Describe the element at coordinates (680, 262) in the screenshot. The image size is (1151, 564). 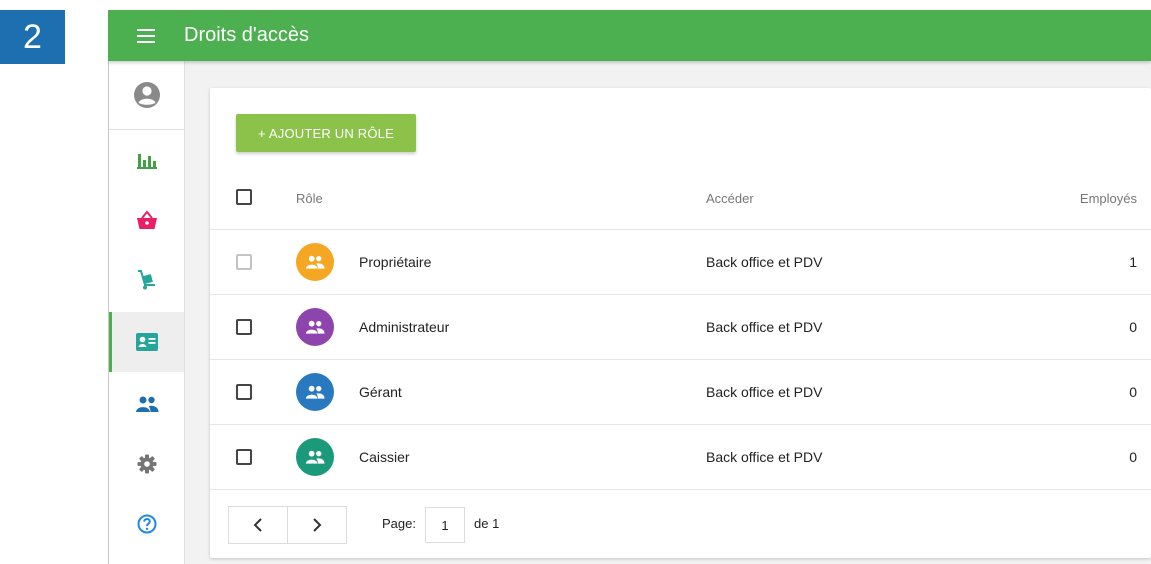
I see `table-row: Propriétaire Back office et PDV 1` at that location.